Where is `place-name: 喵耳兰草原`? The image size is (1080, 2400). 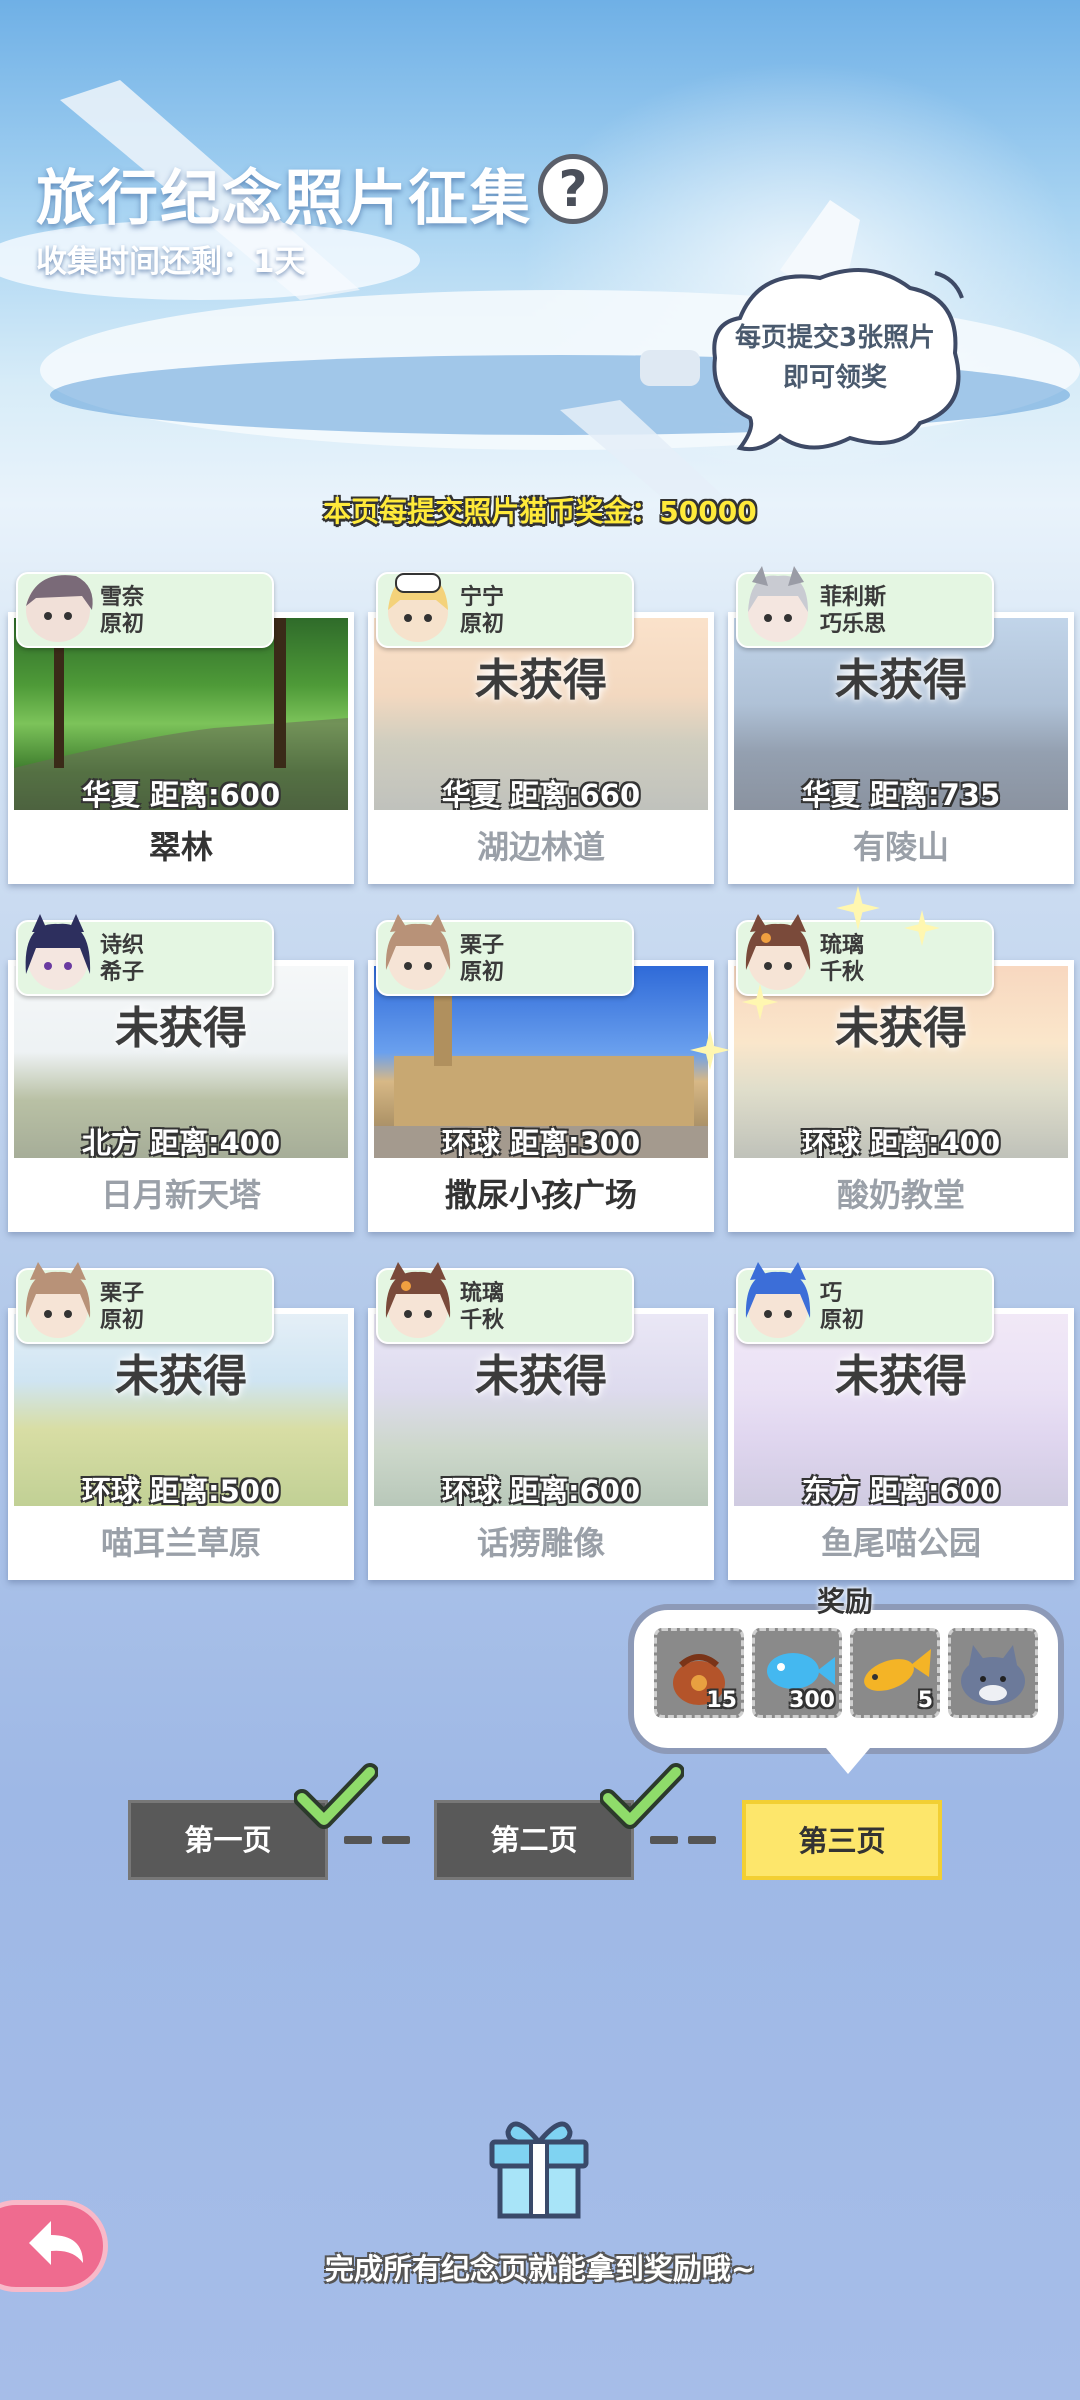 place-name: 喵耳兰草原 is located at coordinates (180, 1543).